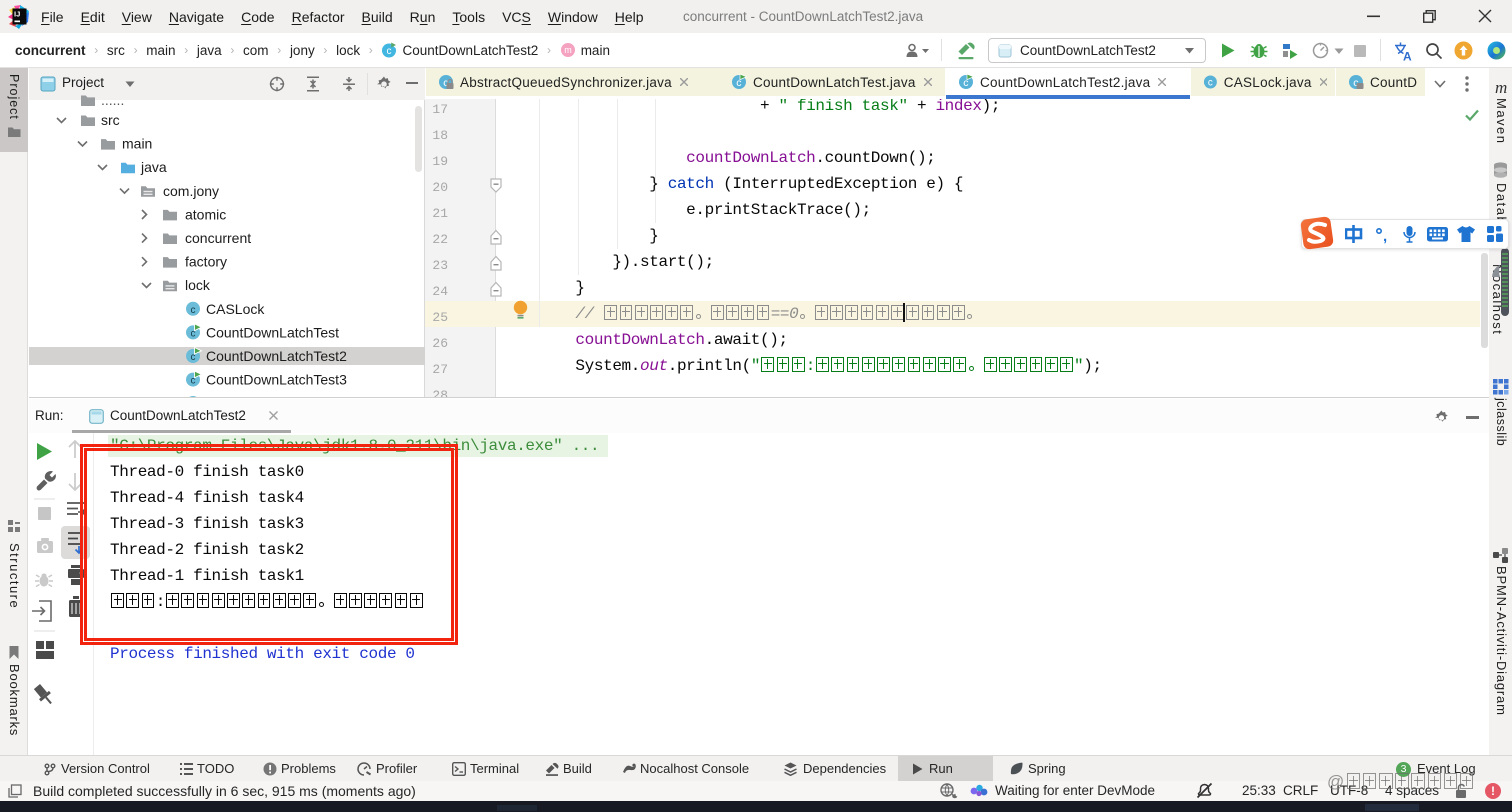 The height and width of the screenshot is (812, 1512). Describe the element at coordinates (389, 51) in the screenshot. I see `svg-text: c` at that location.